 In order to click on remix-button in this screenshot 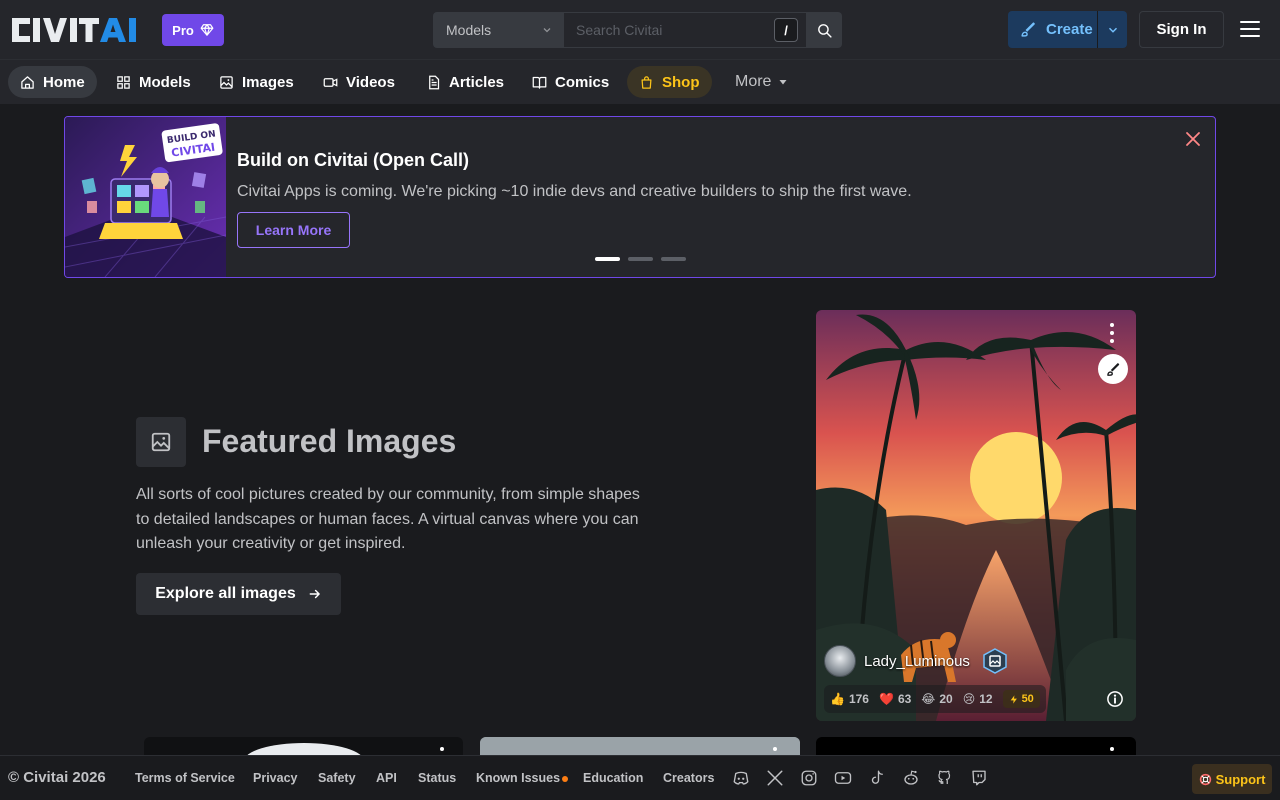, I will do `click(1113, 369)`.